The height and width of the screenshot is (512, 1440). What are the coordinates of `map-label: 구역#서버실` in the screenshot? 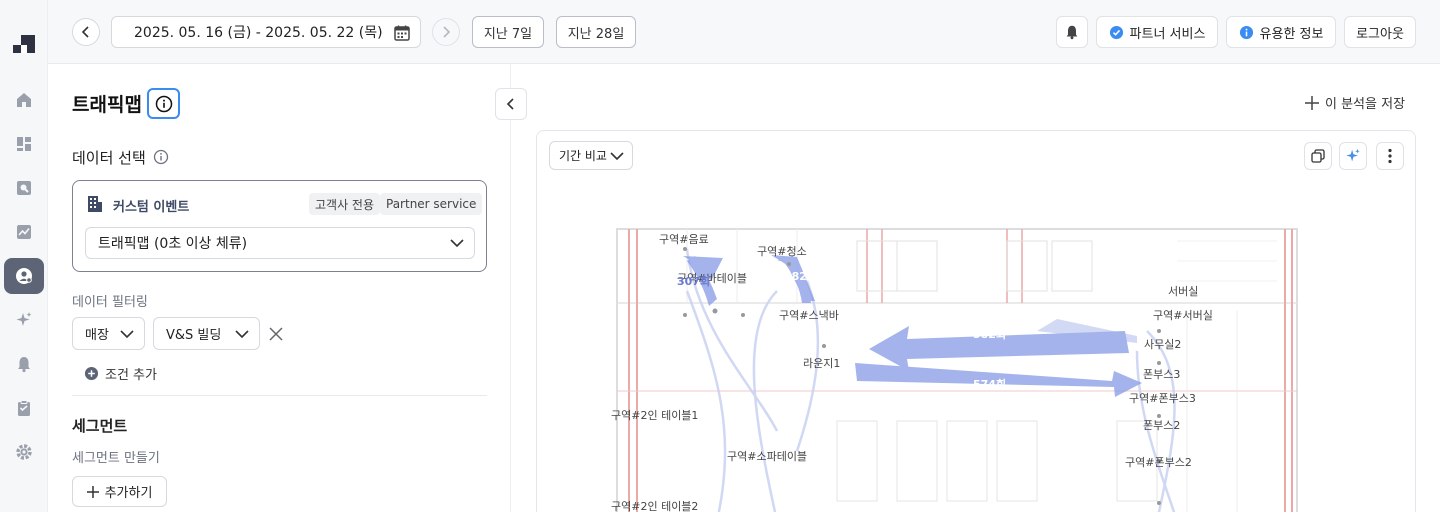 It's located at (1183, 315).